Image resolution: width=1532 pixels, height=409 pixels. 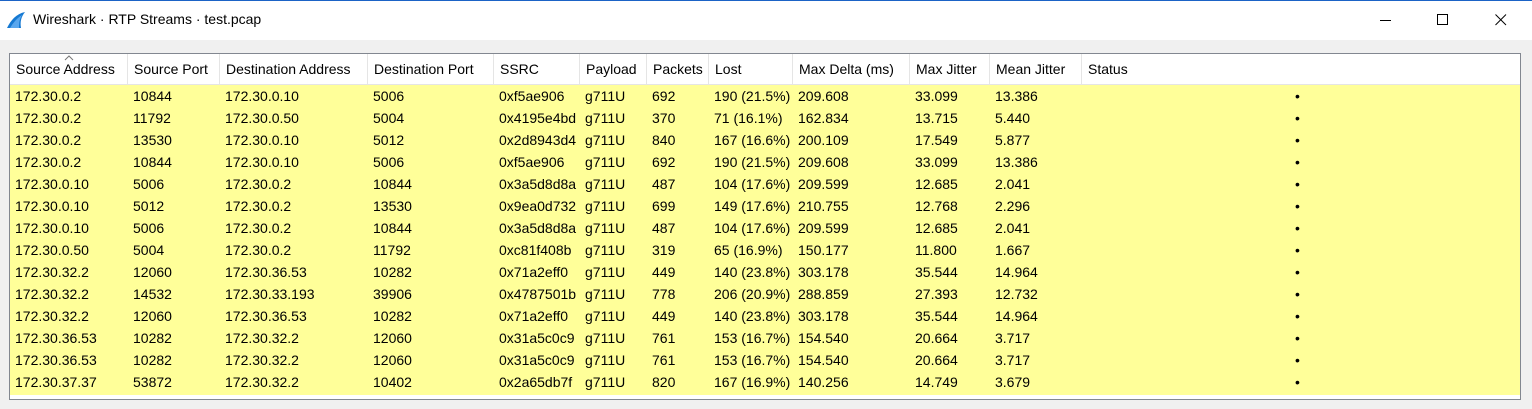 What do you see at coordinates (751, 69) in the screenshot?
I see `header-col-lost: Lost` at bounding box center [751, 69].